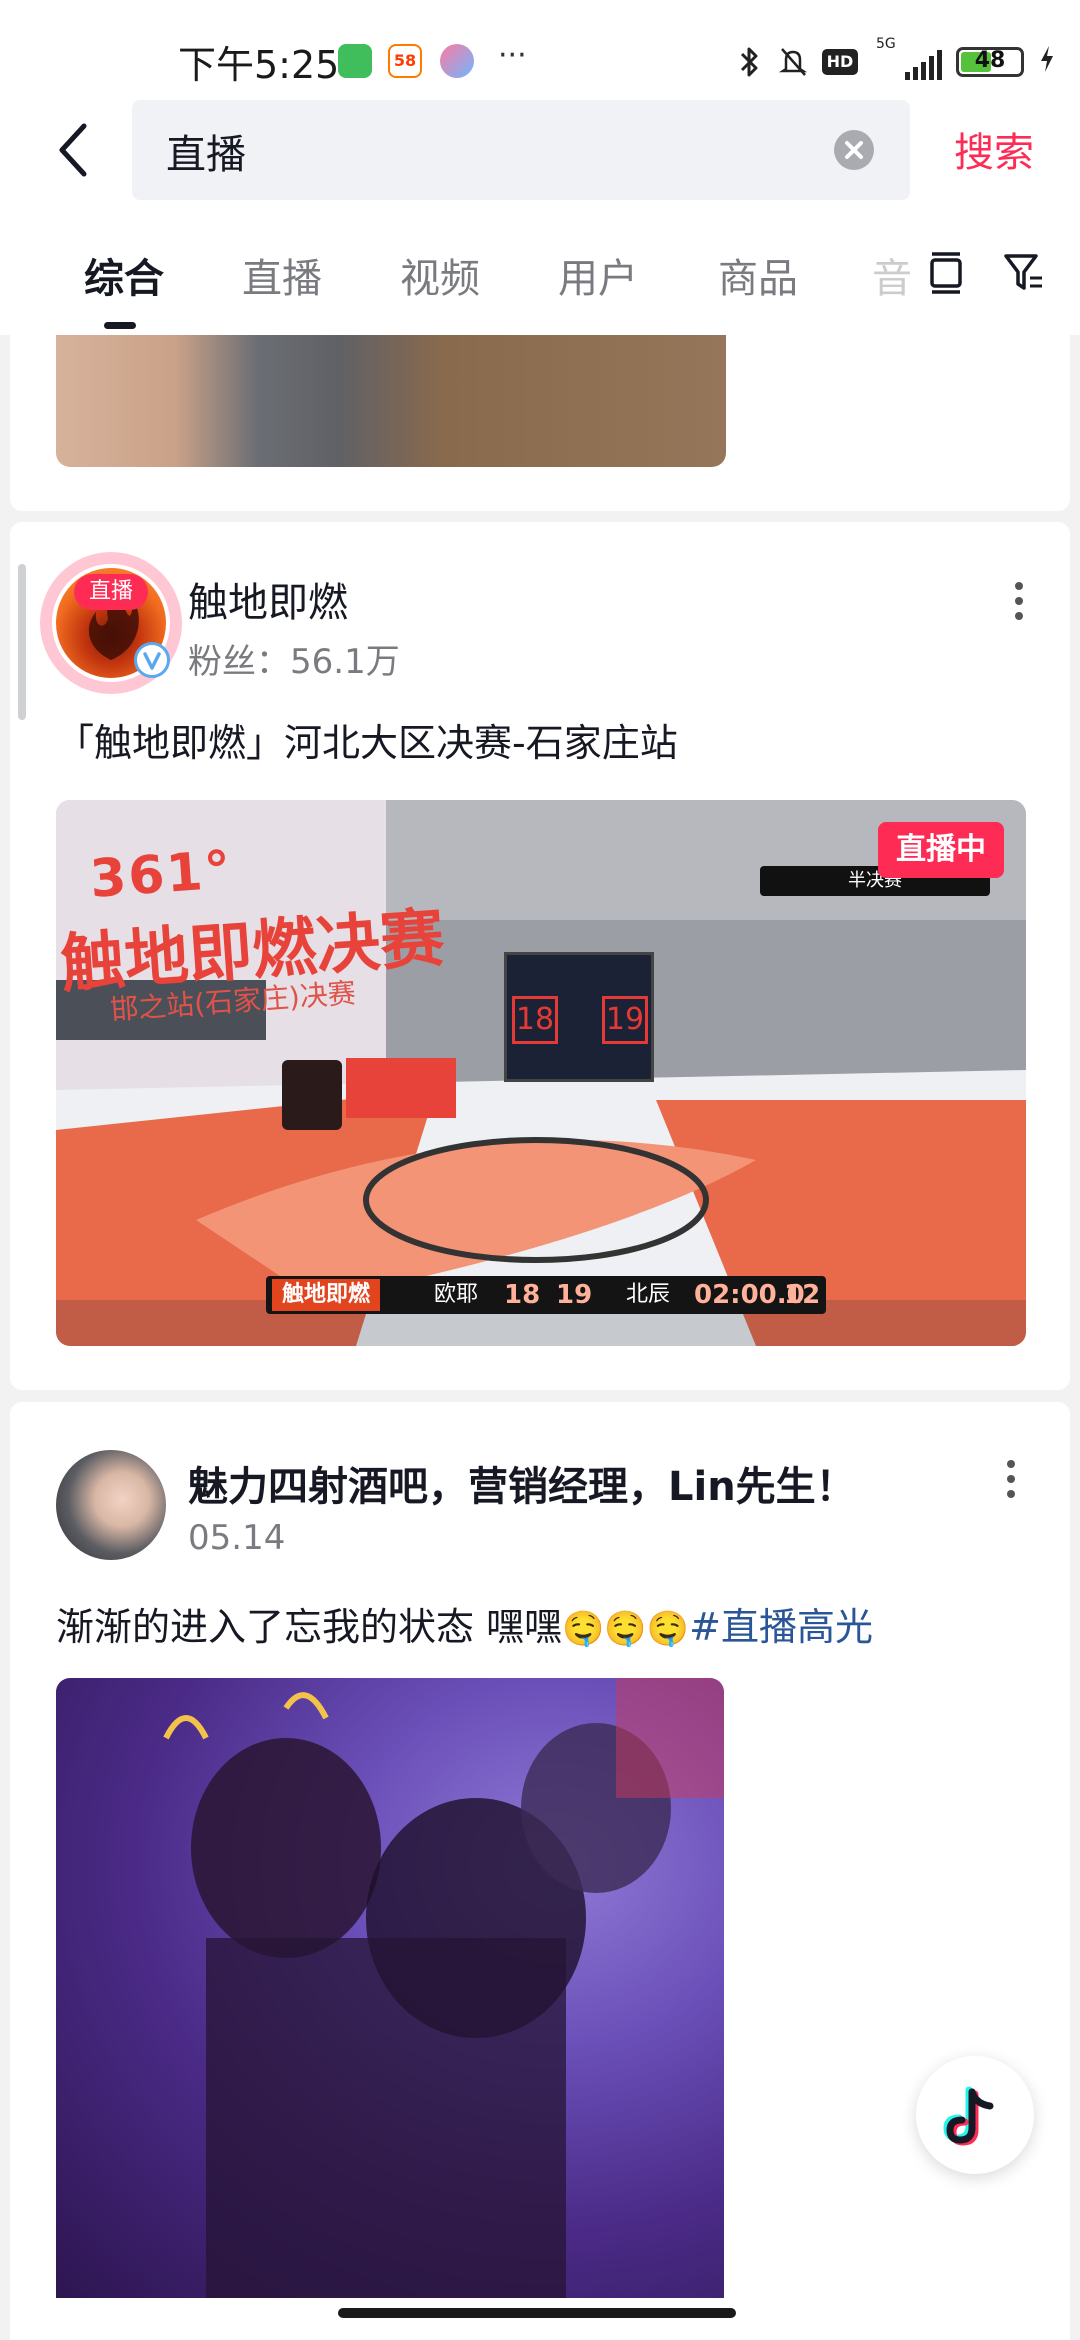 The height and width of the screenshot is (2340, 1080). I want to click on network-type: 5G, so click(886, 44).